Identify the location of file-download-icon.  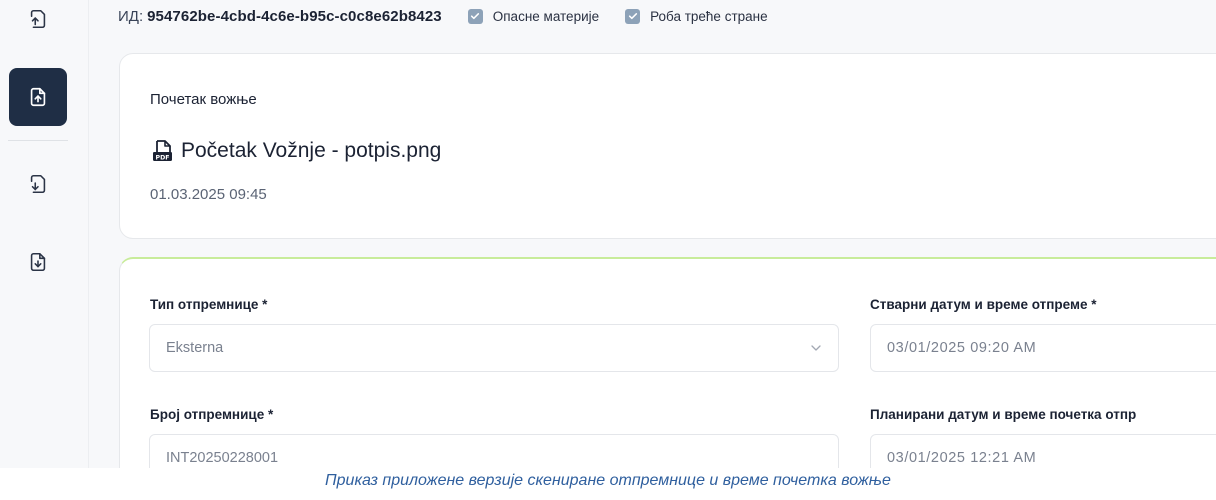
(38, 262).